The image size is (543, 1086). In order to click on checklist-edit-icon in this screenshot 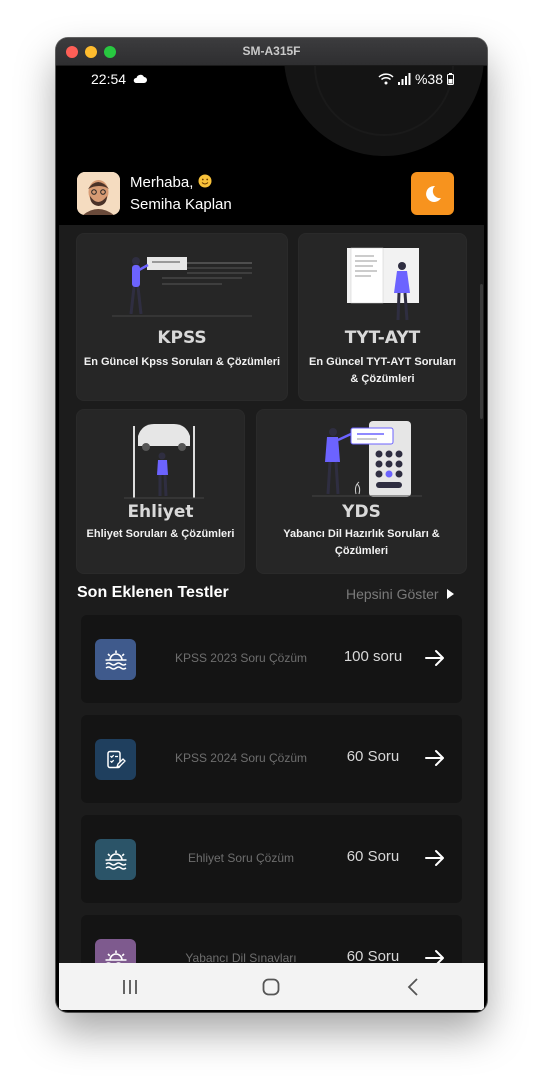, I will do `click(116, 759)`.